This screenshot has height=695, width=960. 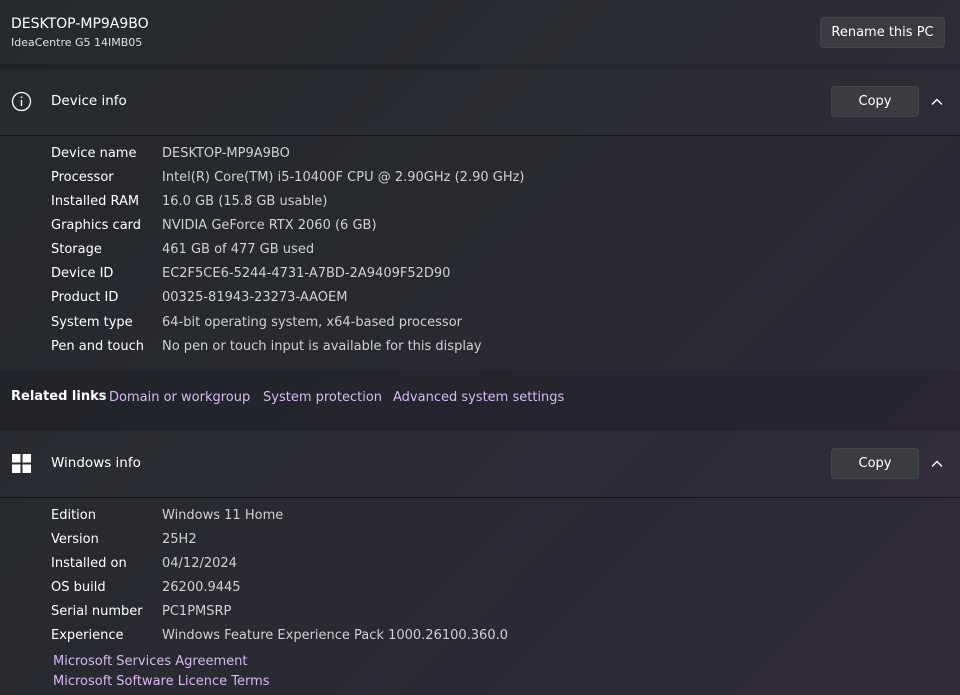 I want to click on spec-value: EC2F5CE6-5244-4731-A7BD-2A9409F52D90, so click(x=306, y=273).